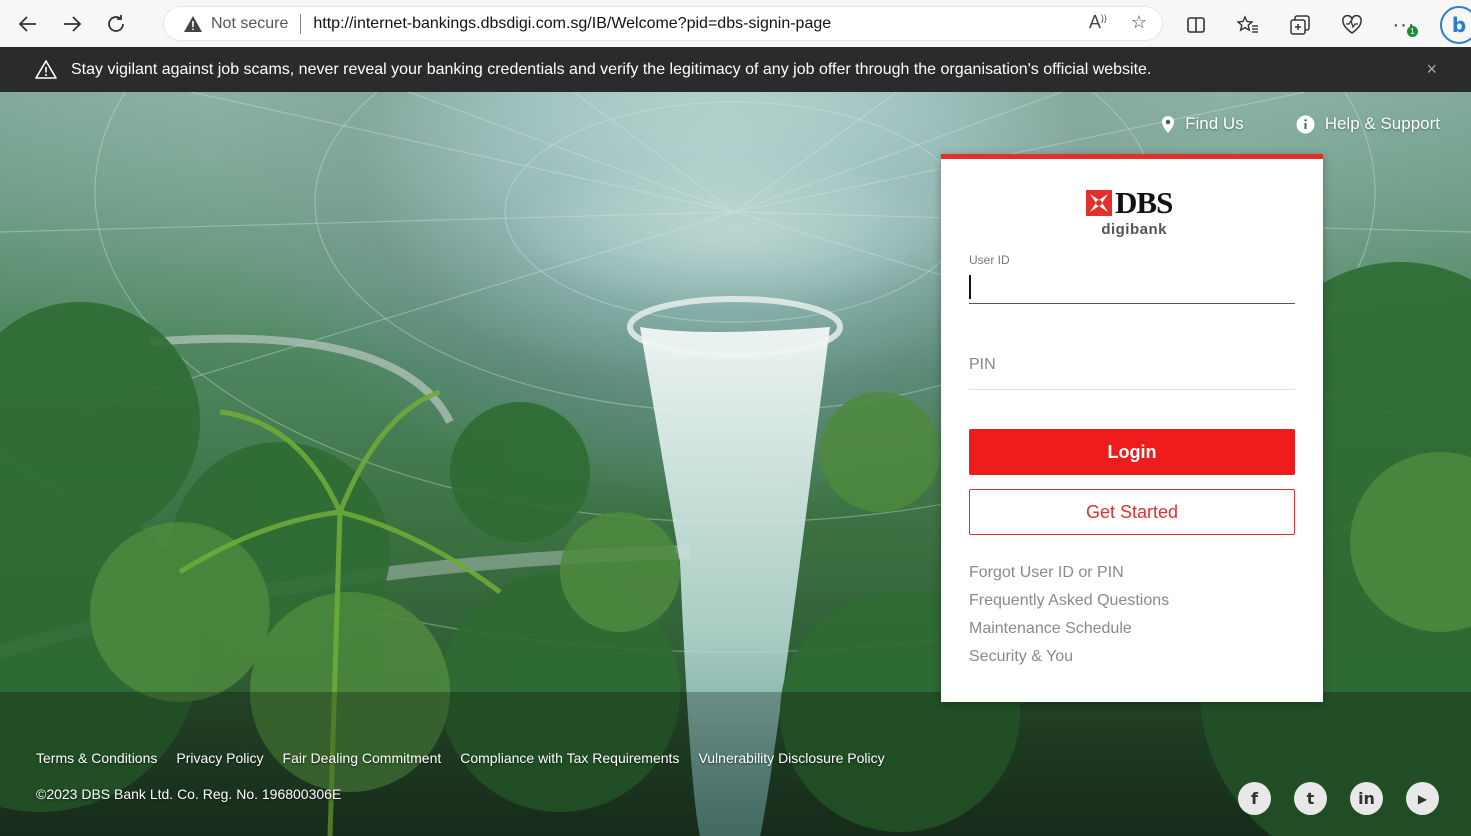 This screenshot has width=1471, height=836. Describe the element at coordinates (193, 23) in the screenshot. I see `warning-icon` at that location.